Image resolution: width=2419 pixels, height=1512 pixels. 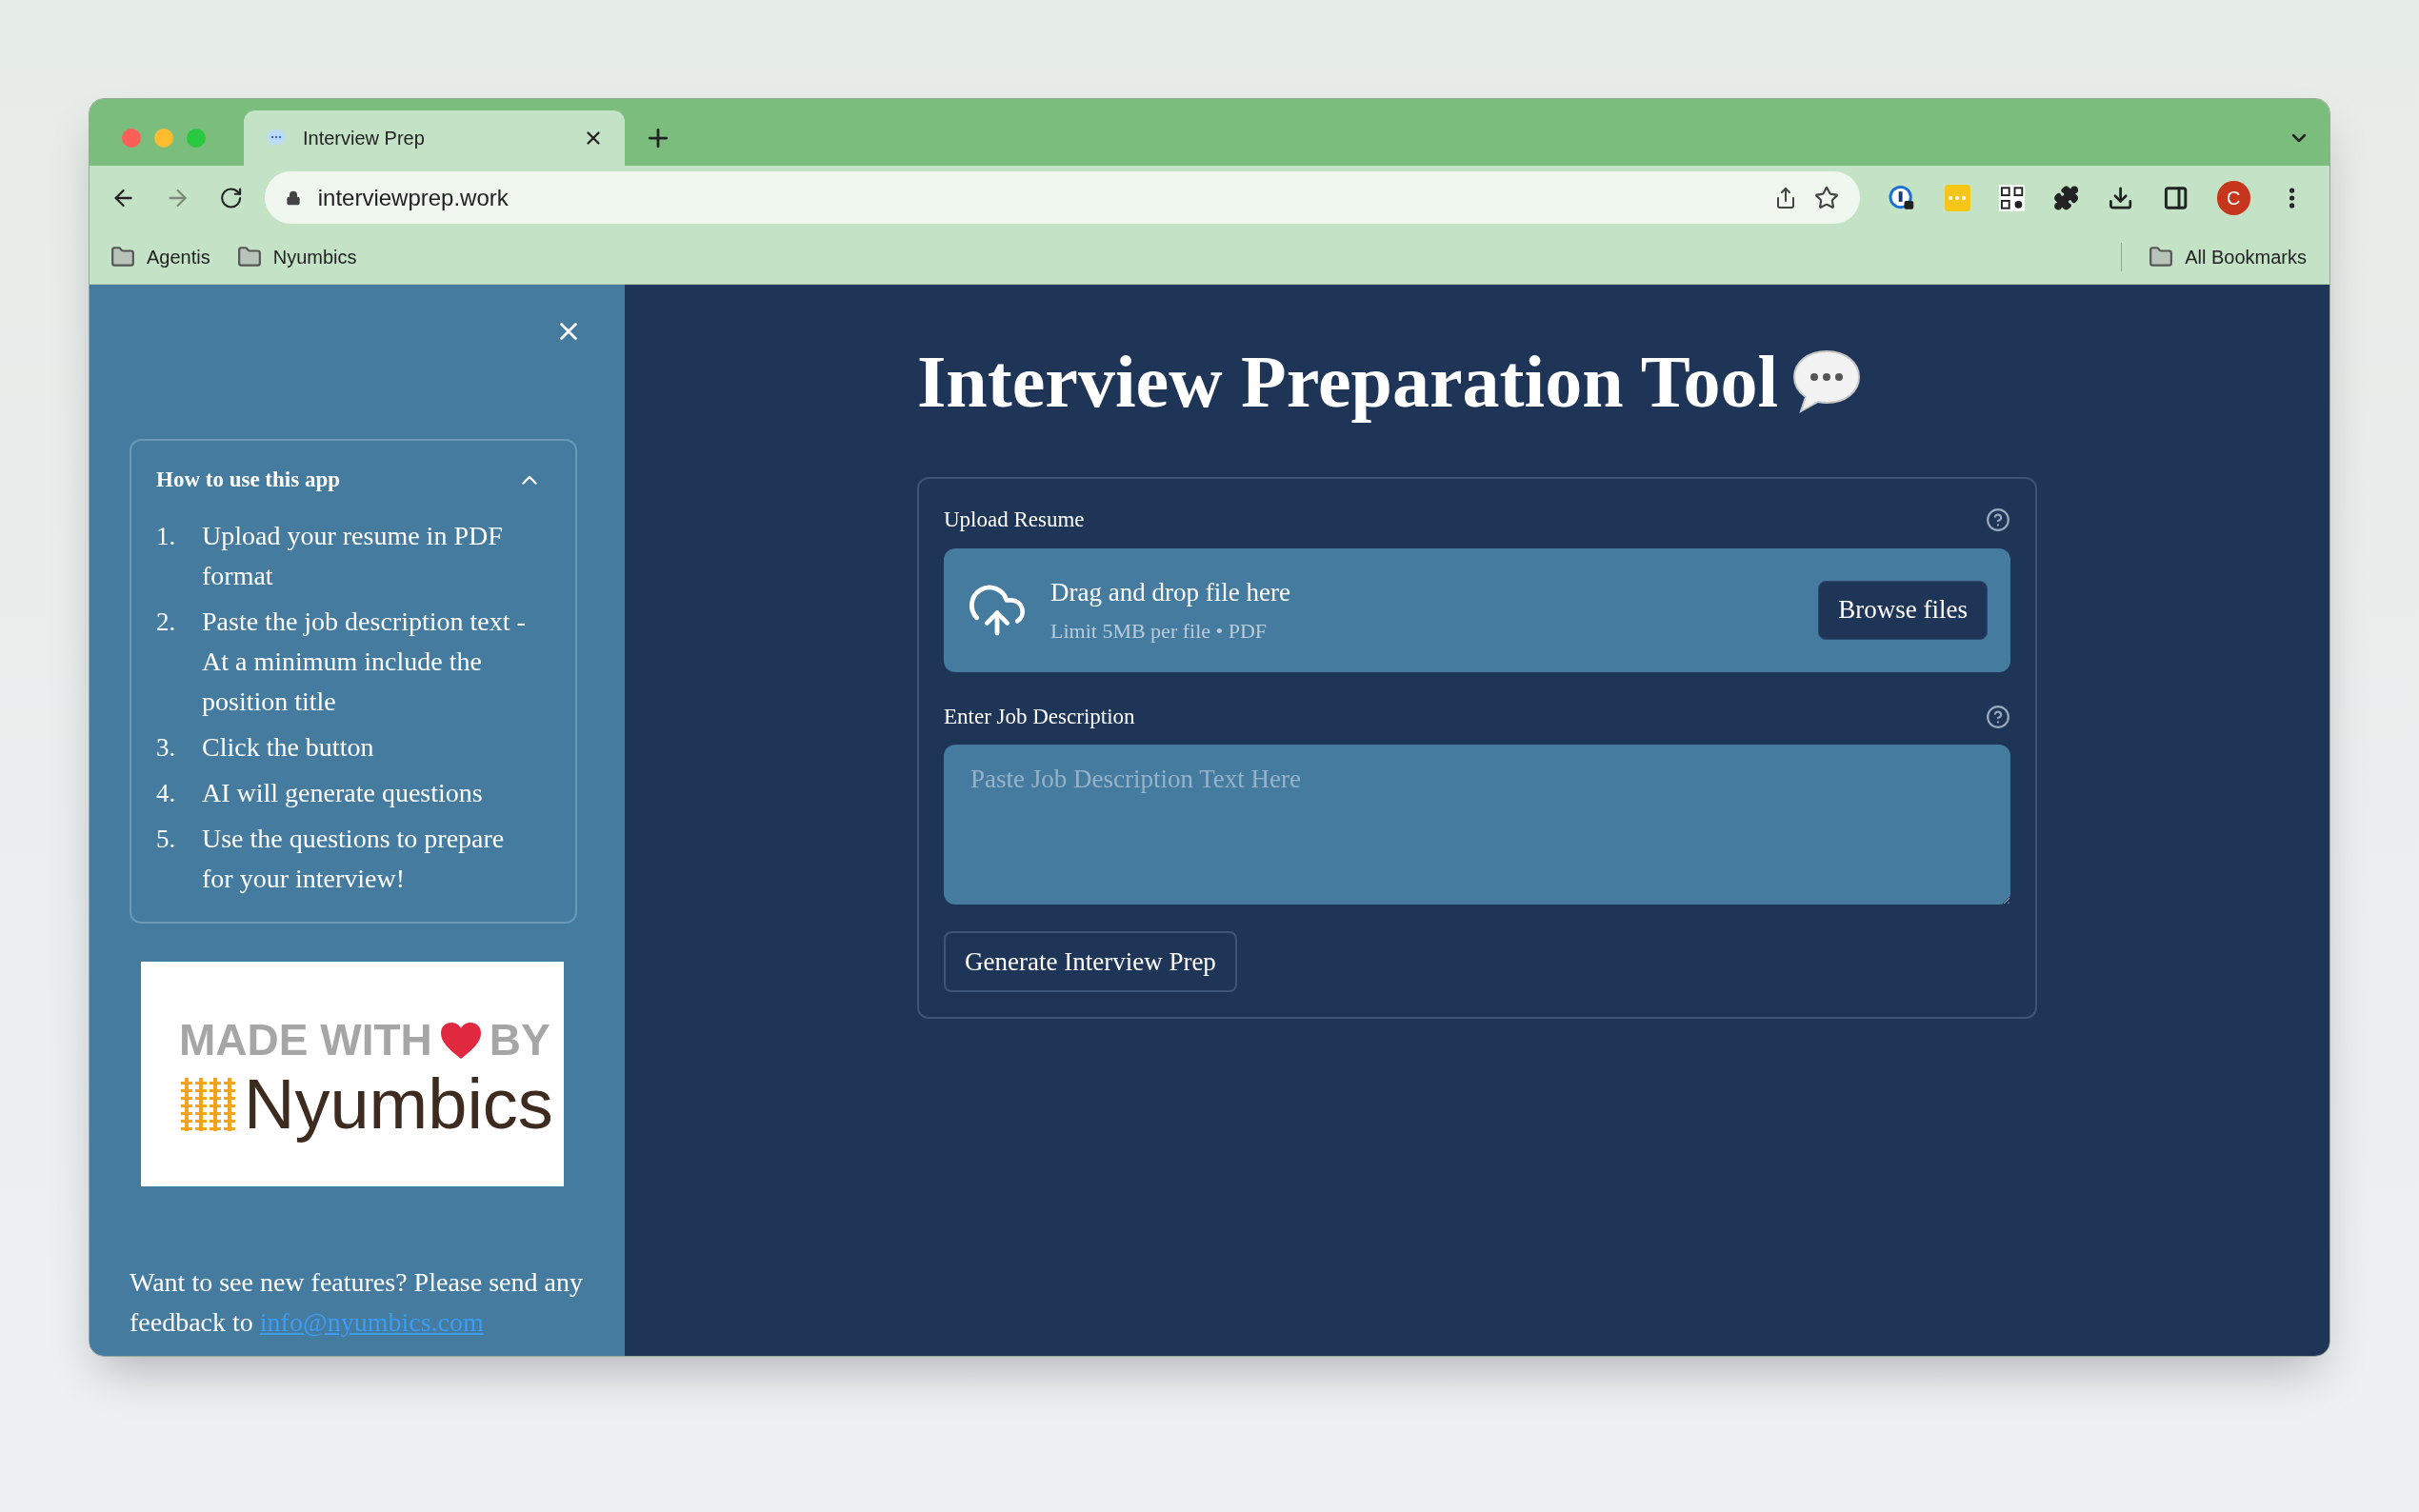 What do you see at coordinates (364, 661) in the screenshot?
I see `step-text: Paste the job description text - At a minimum include the position title` at bounding box center [364, 661].